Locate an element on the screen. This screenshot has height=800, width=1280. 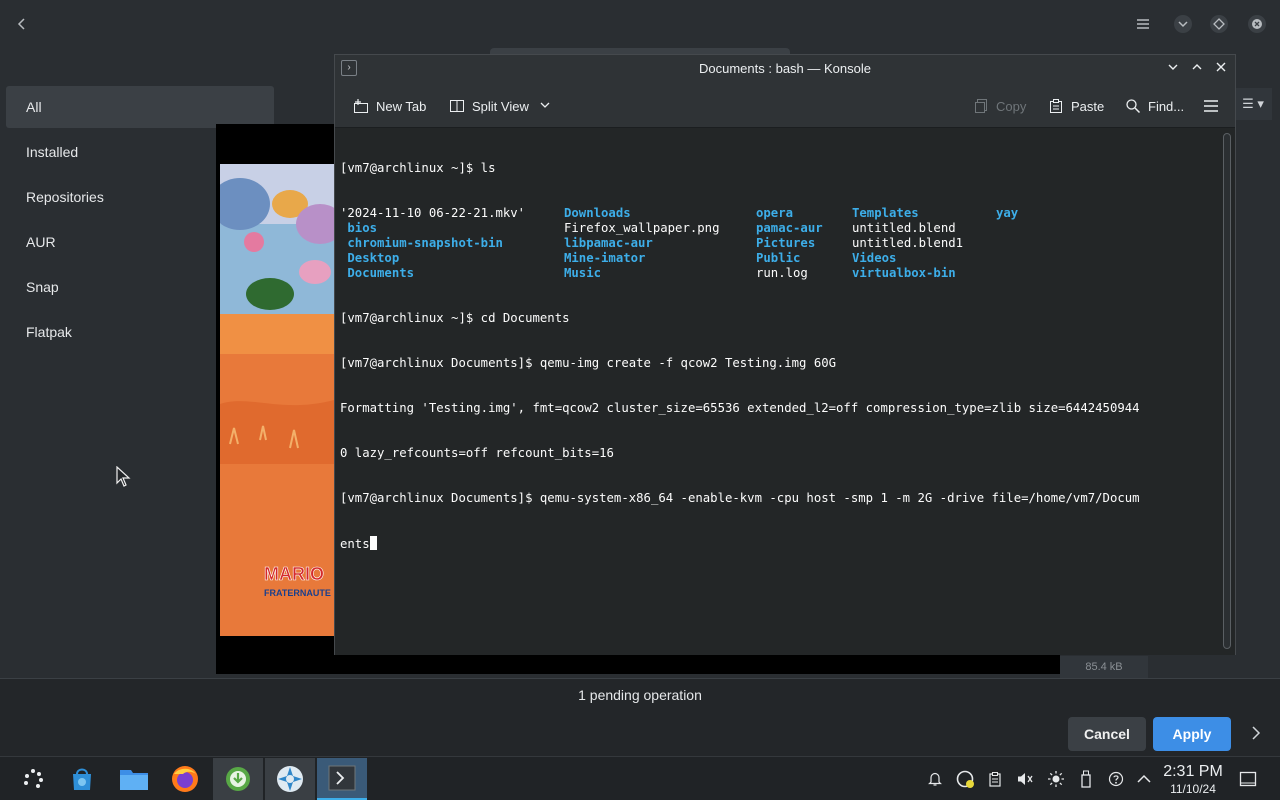
mouse-pointer-icon is located at coordinates (124, 476).